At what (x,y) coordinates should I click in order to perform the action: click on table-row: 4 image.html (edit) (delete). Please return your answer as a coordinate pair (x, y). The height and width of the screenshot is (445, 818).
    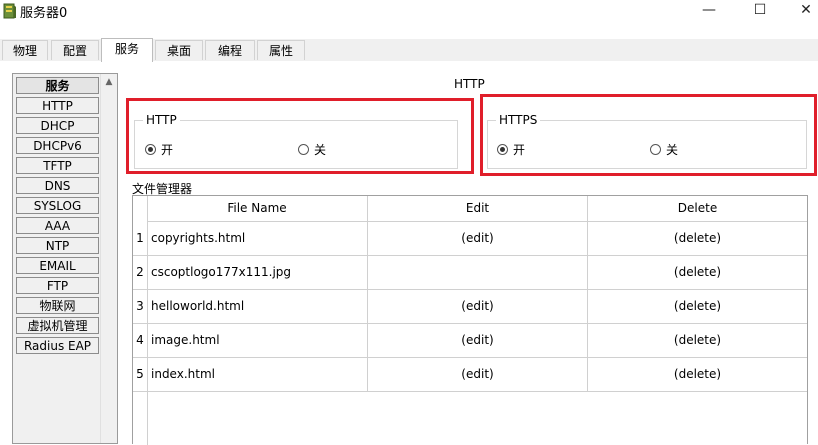
    Looking at the image, I should click on (470, 341).